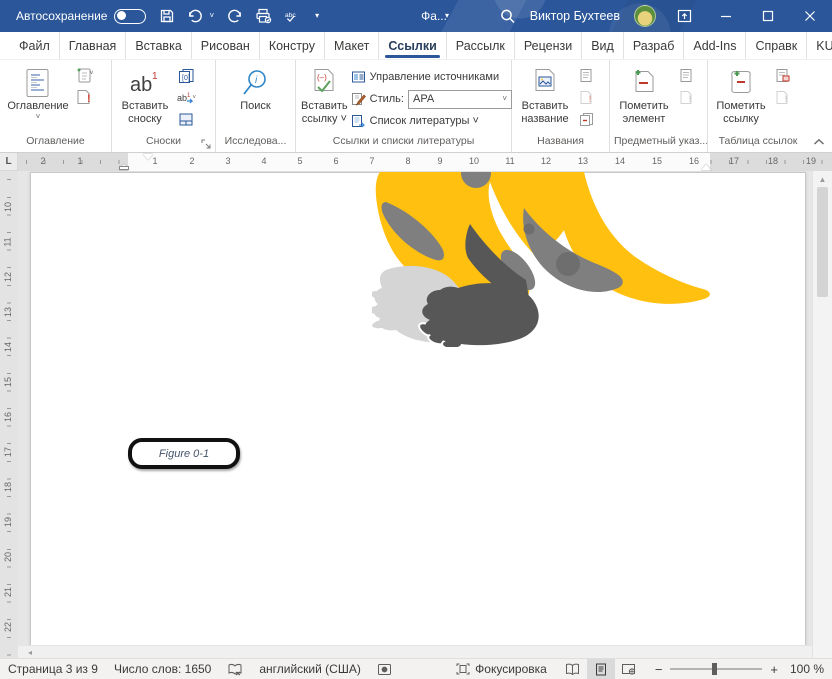 The height and width of the screenshot is (679, 832). What do you see at coordinates (706, 167) in the screenshot?
I see `right-indent-marker` at bounding box center [706, 167].